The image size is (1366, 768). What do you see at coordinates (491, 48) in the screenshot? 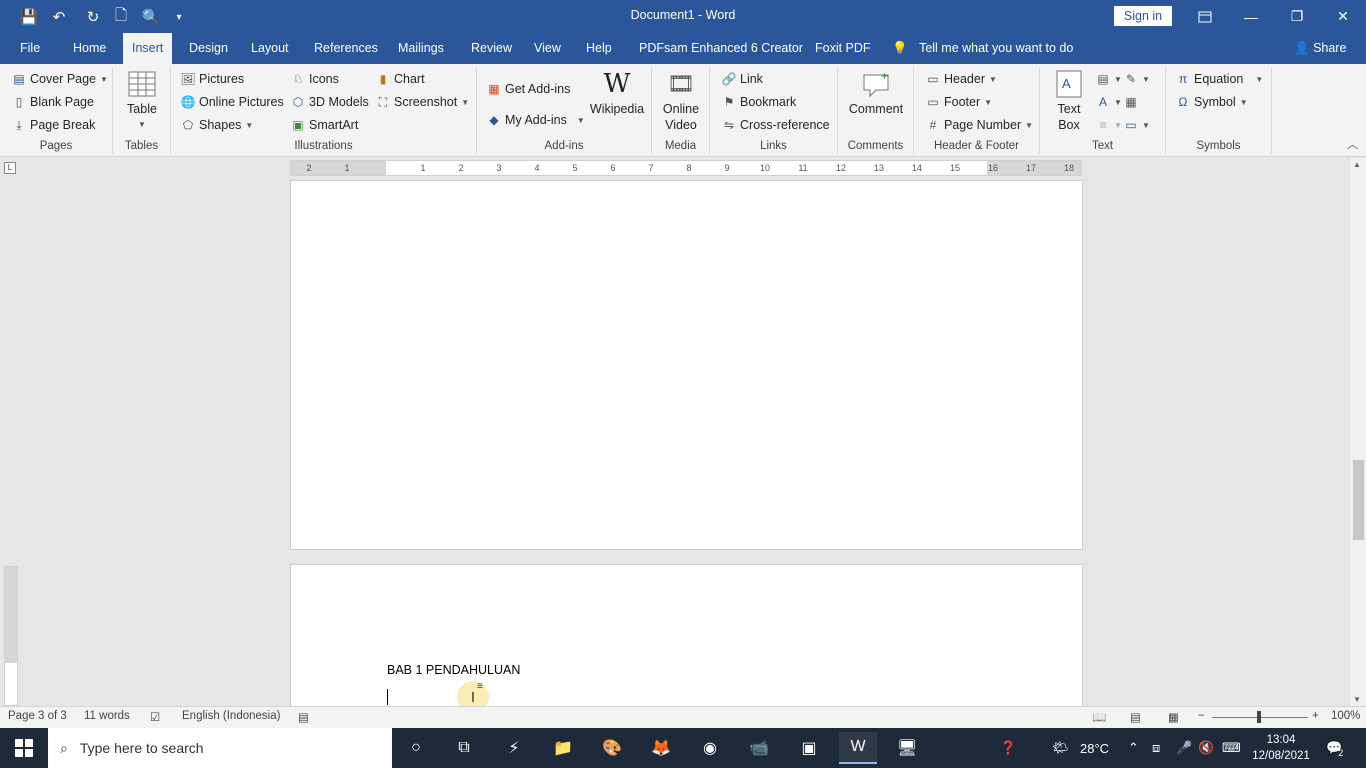
I see `tab-review: Review` at bounding box center [491, 48].